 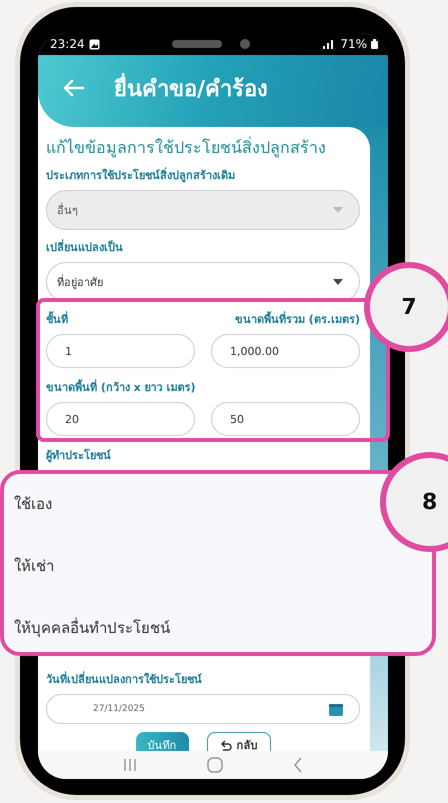 I want to click on screen-title: ยื่นคำขอ/คำร้อง, so click(x=191, y=88).